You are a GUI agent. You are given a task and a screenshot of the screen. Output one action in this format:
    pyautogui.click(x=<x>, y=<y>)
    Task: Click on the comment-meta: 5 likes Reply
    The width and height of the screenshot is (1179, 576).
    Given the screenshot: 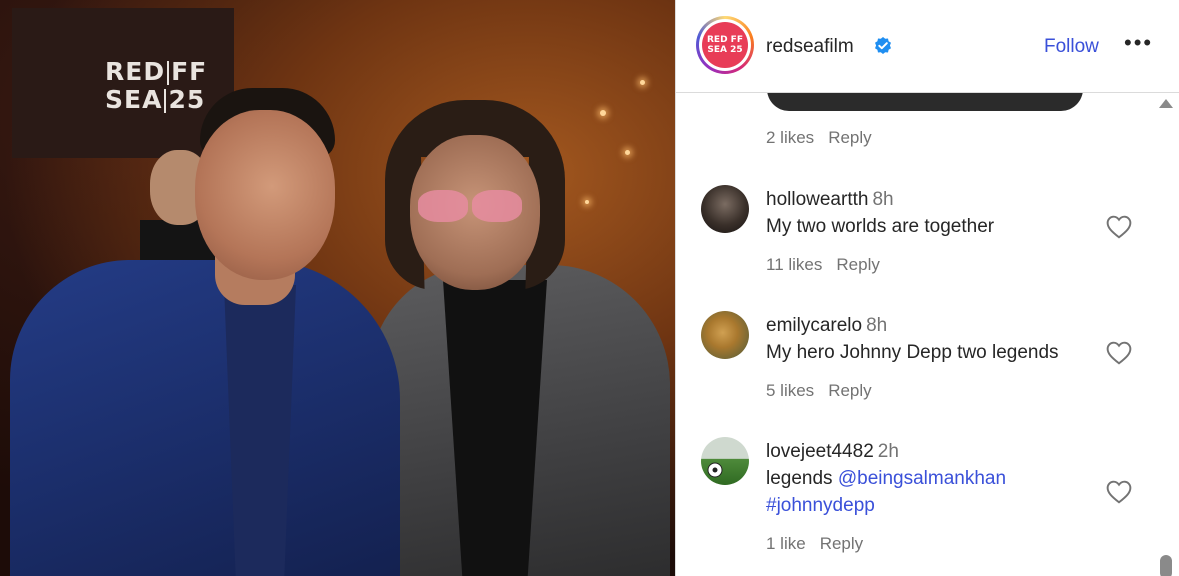 What is the action you would take?
    pyautogui.click(x=819, y=391)
    